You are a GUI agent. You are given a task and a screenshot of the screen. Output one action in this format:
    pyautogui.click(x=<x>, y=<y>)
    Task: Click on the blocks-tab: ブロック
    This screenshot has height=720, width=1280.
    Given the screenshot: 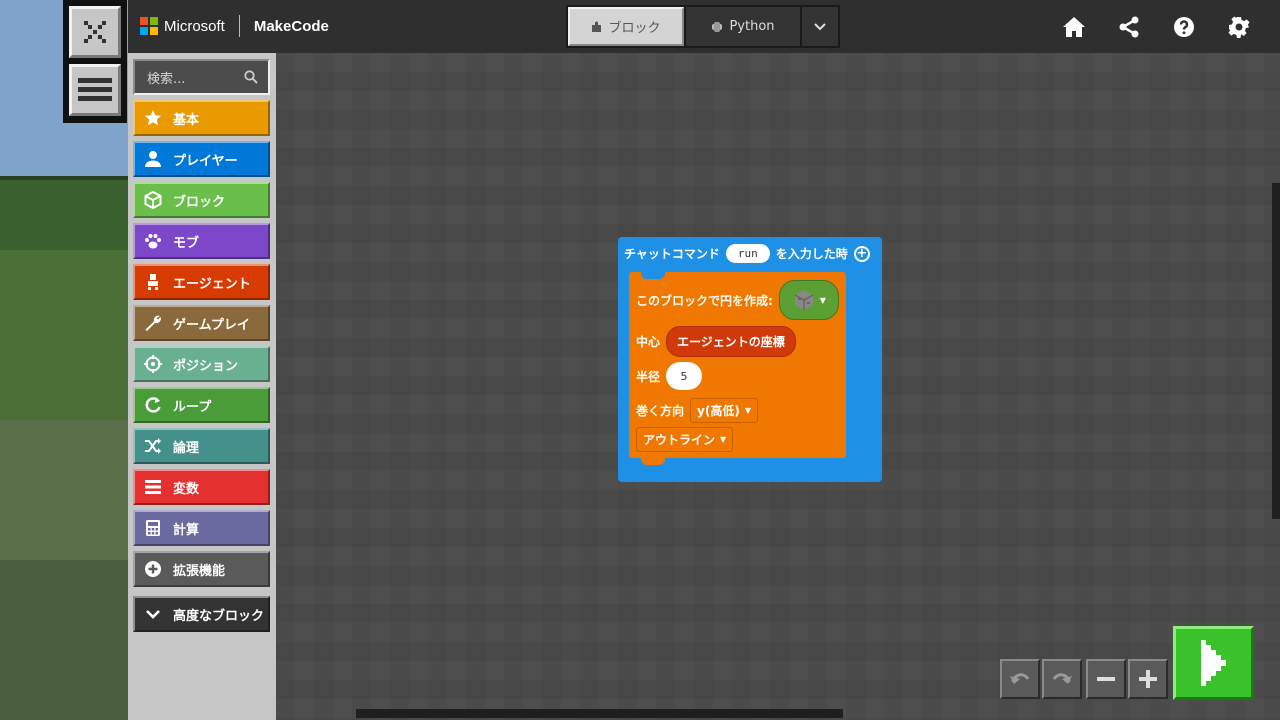 What is the action you would take?
    pyautogui.click(x=626, y=26)
    